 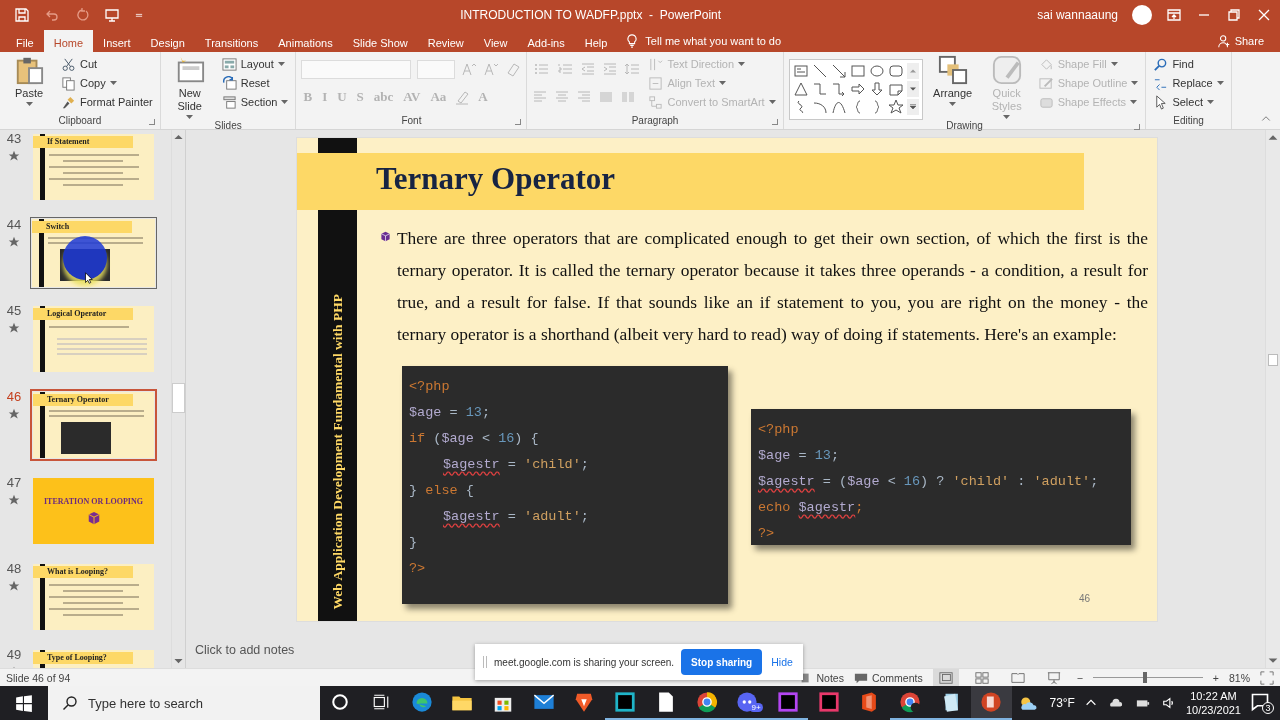 I want to click on ribbon-button: Replace, so click(x=1188, y=83).